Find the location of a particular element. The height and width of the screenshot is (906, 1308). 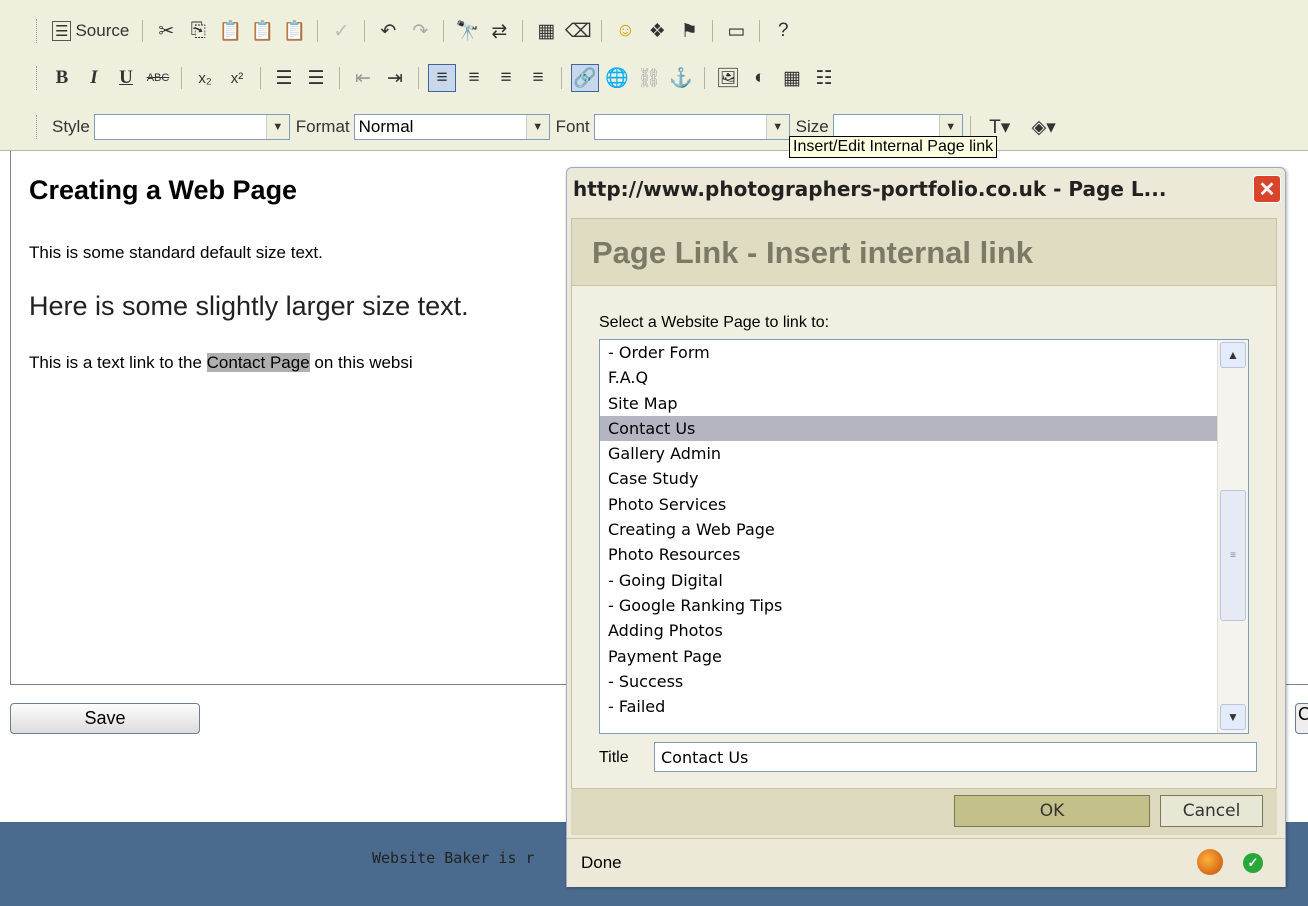

outdent-icon: ⇤ is located at coordinates (363, 78).